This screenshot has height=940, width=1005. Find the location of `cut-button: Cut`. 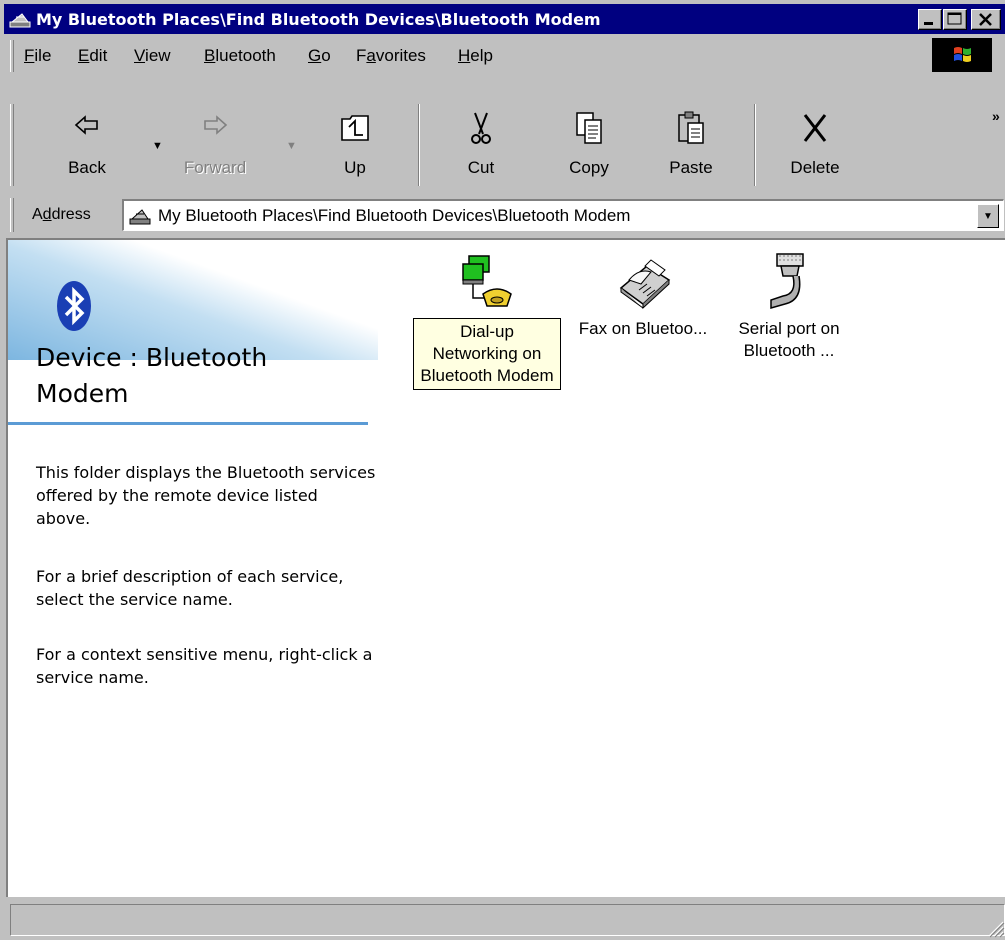

cut-button: Cut is located at coordinates (481, 144).